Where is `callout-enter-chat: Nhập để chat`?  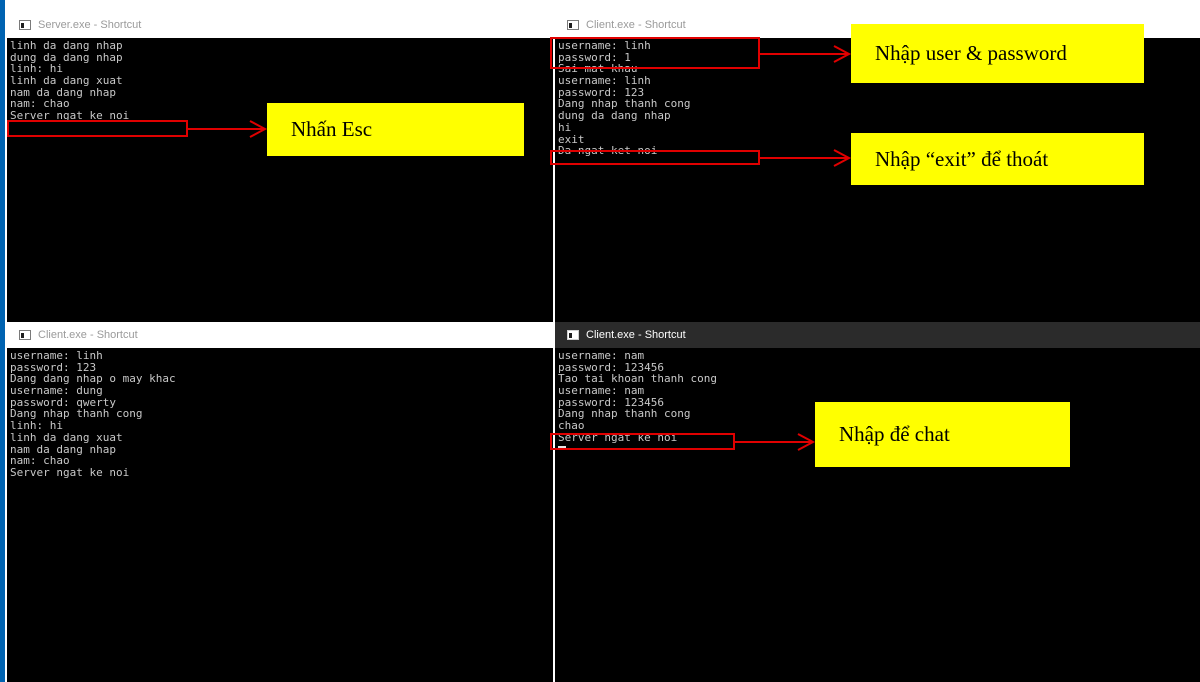 callout-enter-chat: Nhập để chat is located at coordinates (942, 434).